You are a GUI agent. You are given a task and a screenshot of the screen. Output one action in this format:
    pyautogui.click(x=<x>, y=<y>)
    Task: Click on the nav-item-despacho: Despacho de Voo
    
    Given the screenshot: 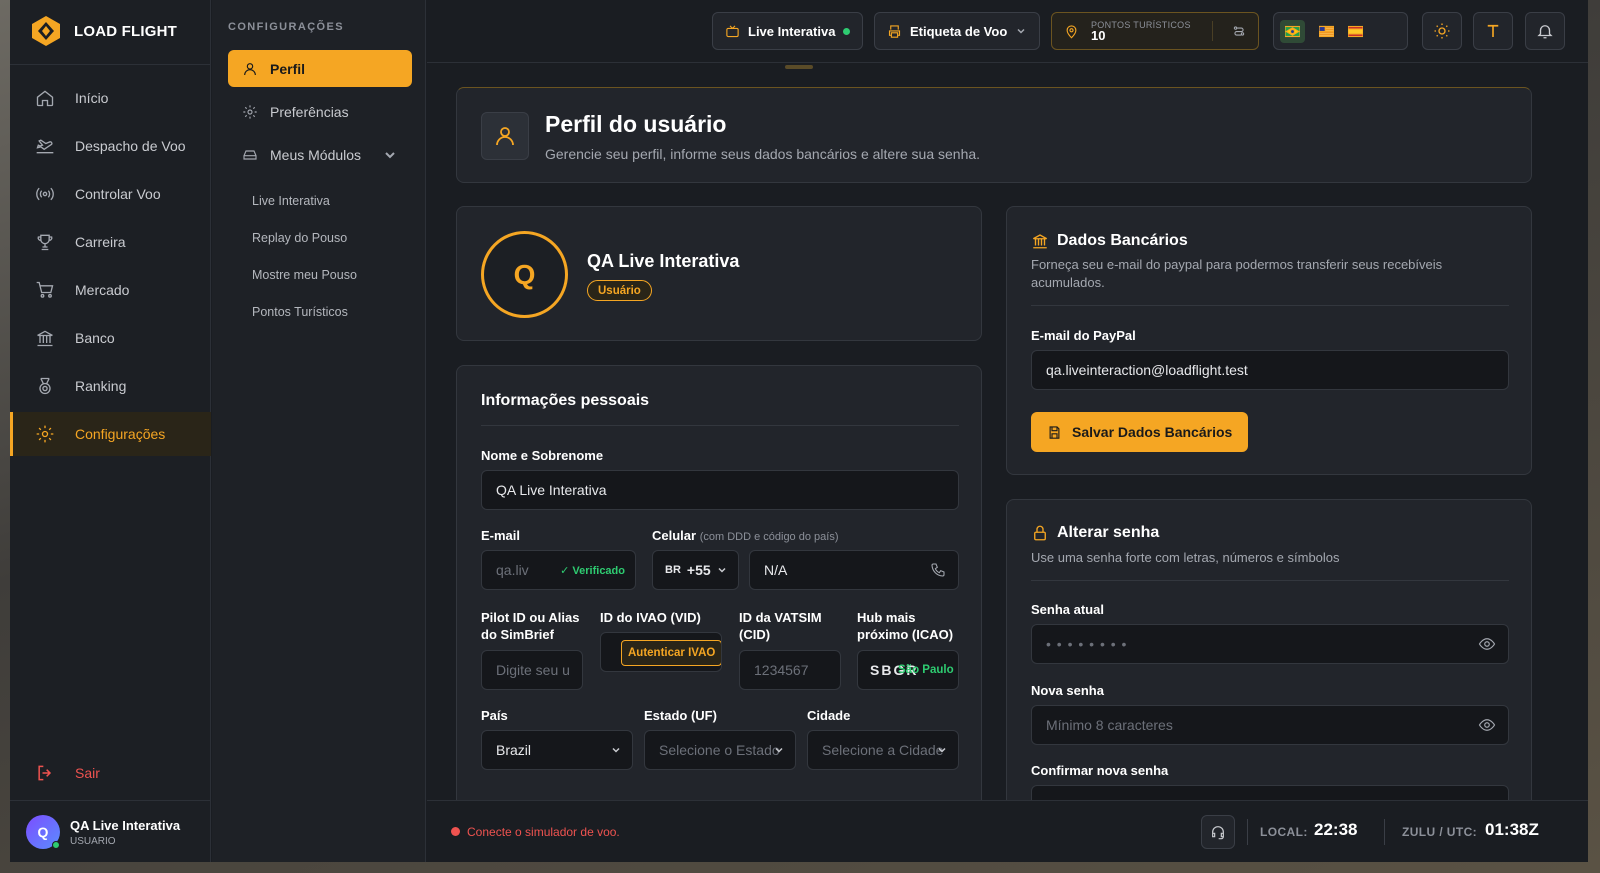 What is the action you would take?
    pyautogui.click(x=110, y=146)
    